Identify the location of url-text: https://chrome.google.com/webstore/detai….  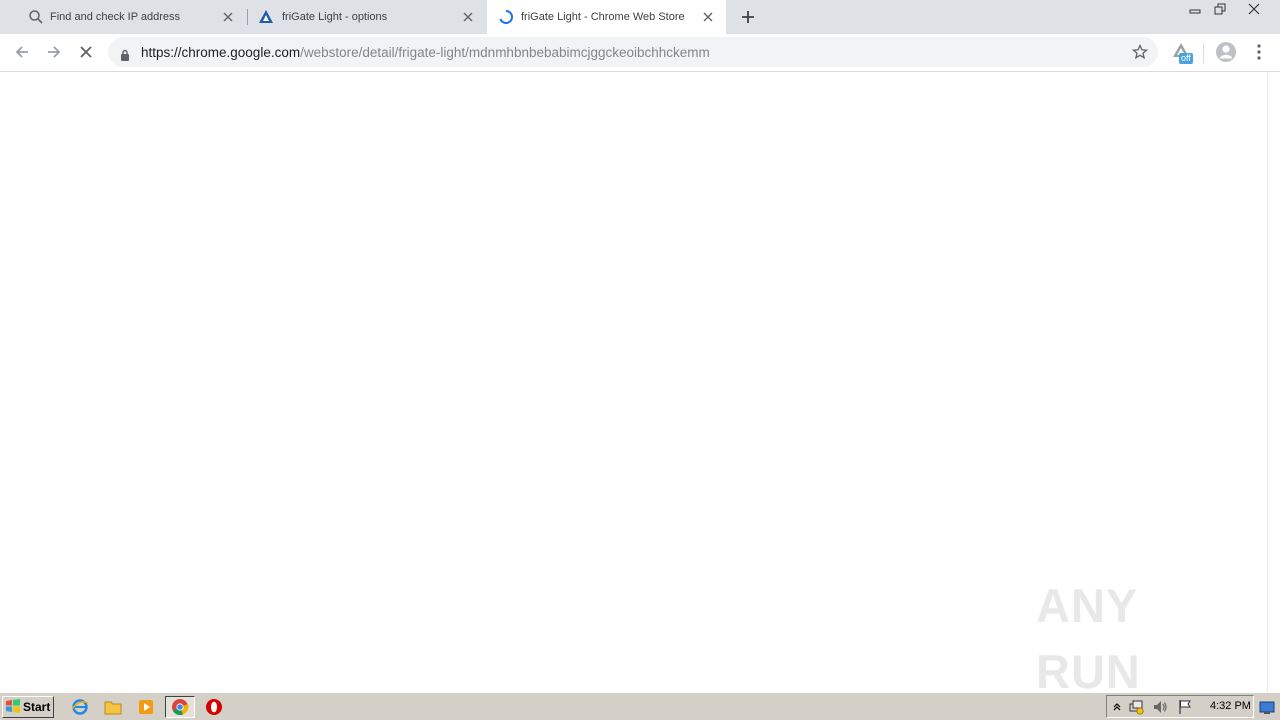
(425, 53).